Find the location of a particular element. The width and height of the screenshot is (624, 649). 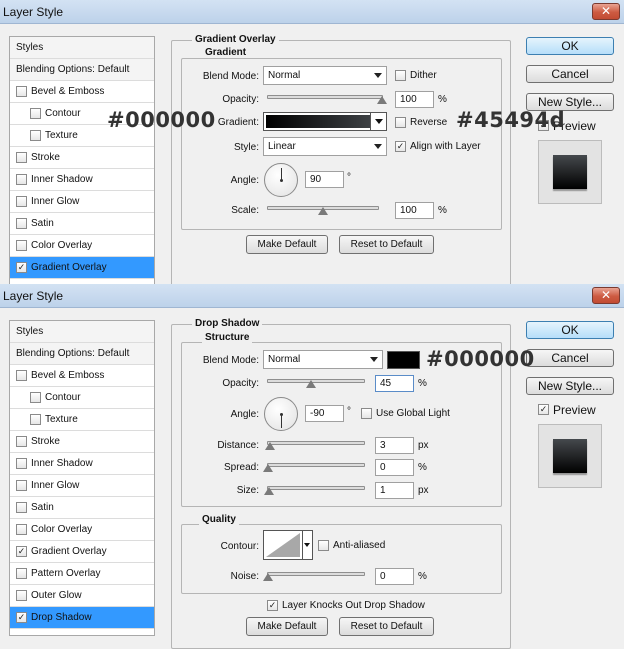

gradient-picker is located at coordinates (325, 121).